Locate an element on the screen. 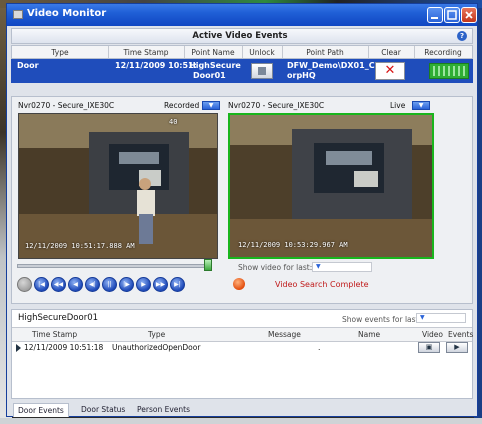 This screenshot has height=424, width=482. unlock-button is located at coordinates (262, 71).